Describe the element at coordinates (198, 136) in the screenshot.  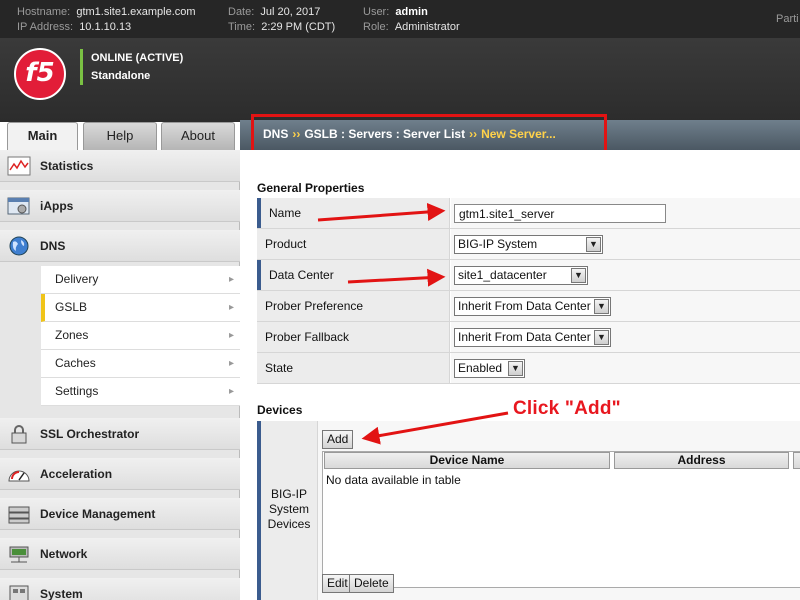
I see `tab-about: About` at that location.